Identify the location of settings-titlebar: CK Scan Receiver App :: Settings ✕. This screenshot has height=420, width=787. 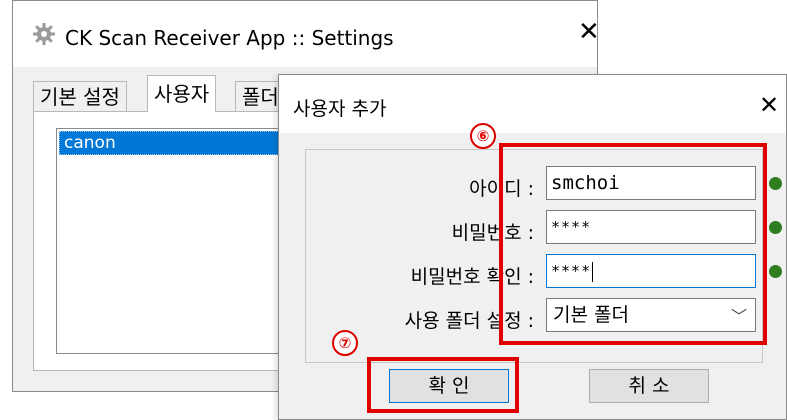
(306, 34).